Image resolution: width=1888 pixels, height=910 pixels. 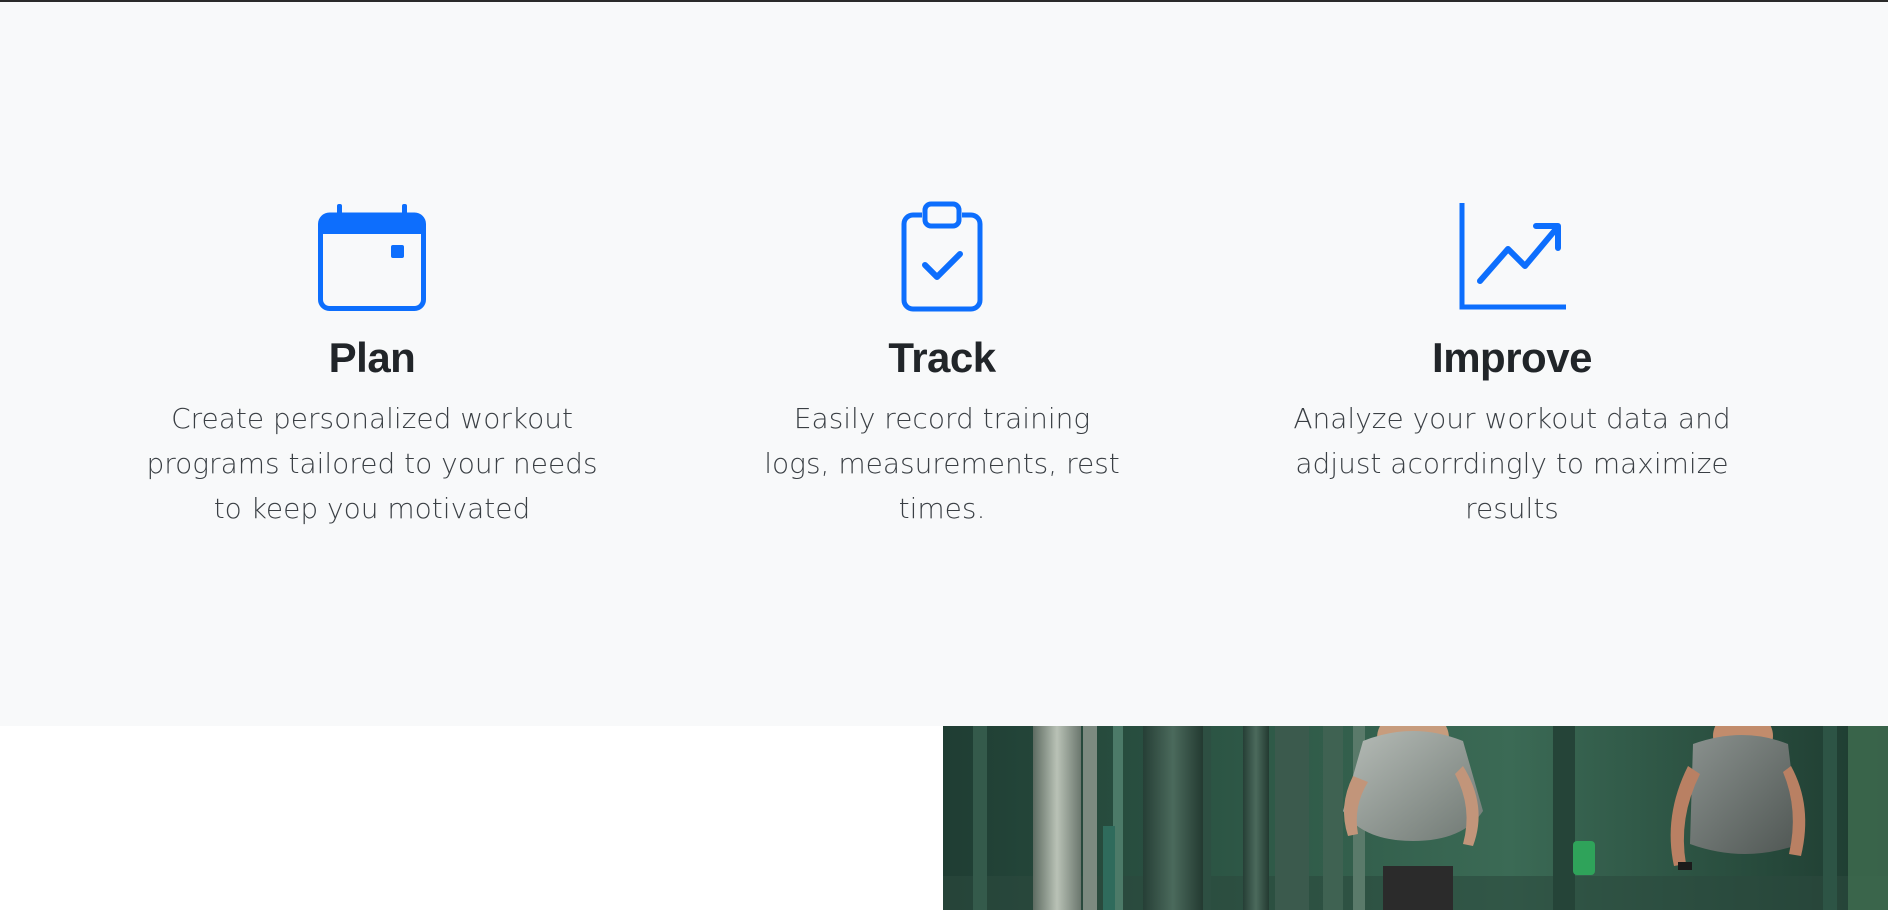 What do you see at coordinates (942, 357) in the screenshot?
I see `feature-title: Track` at bounding box center [942, 357].